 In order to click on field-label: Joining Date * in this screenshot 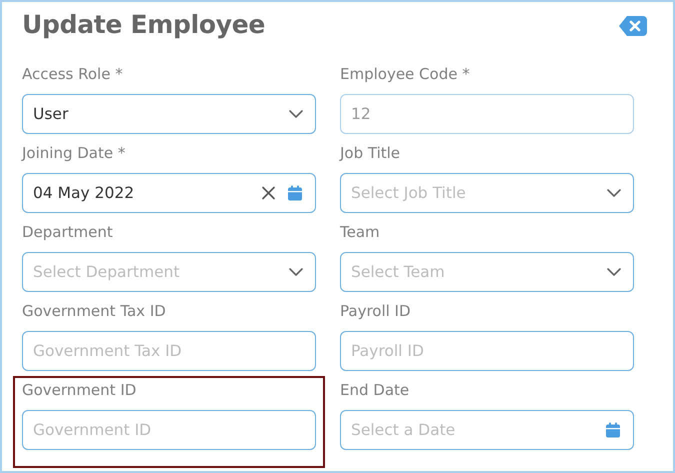, I will do `click(74, 153)`.